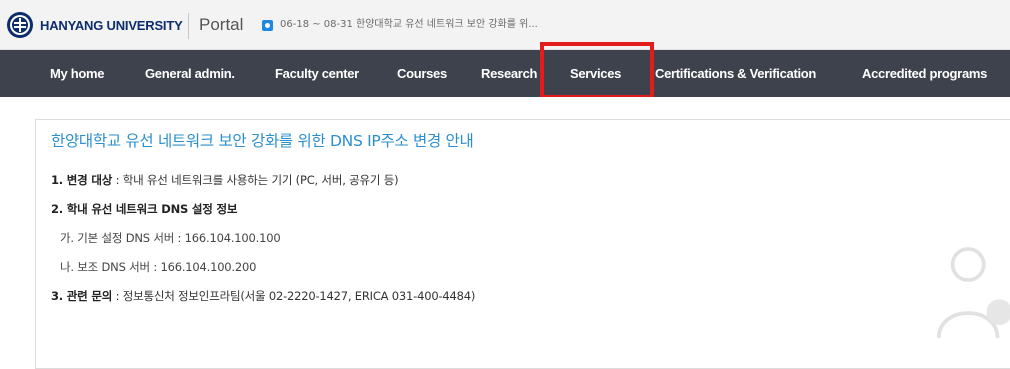 The height and width of the screenshot is (369, 1010). I want to click on nav-item-certifications: Certifications & Verification, so click(735, 73).